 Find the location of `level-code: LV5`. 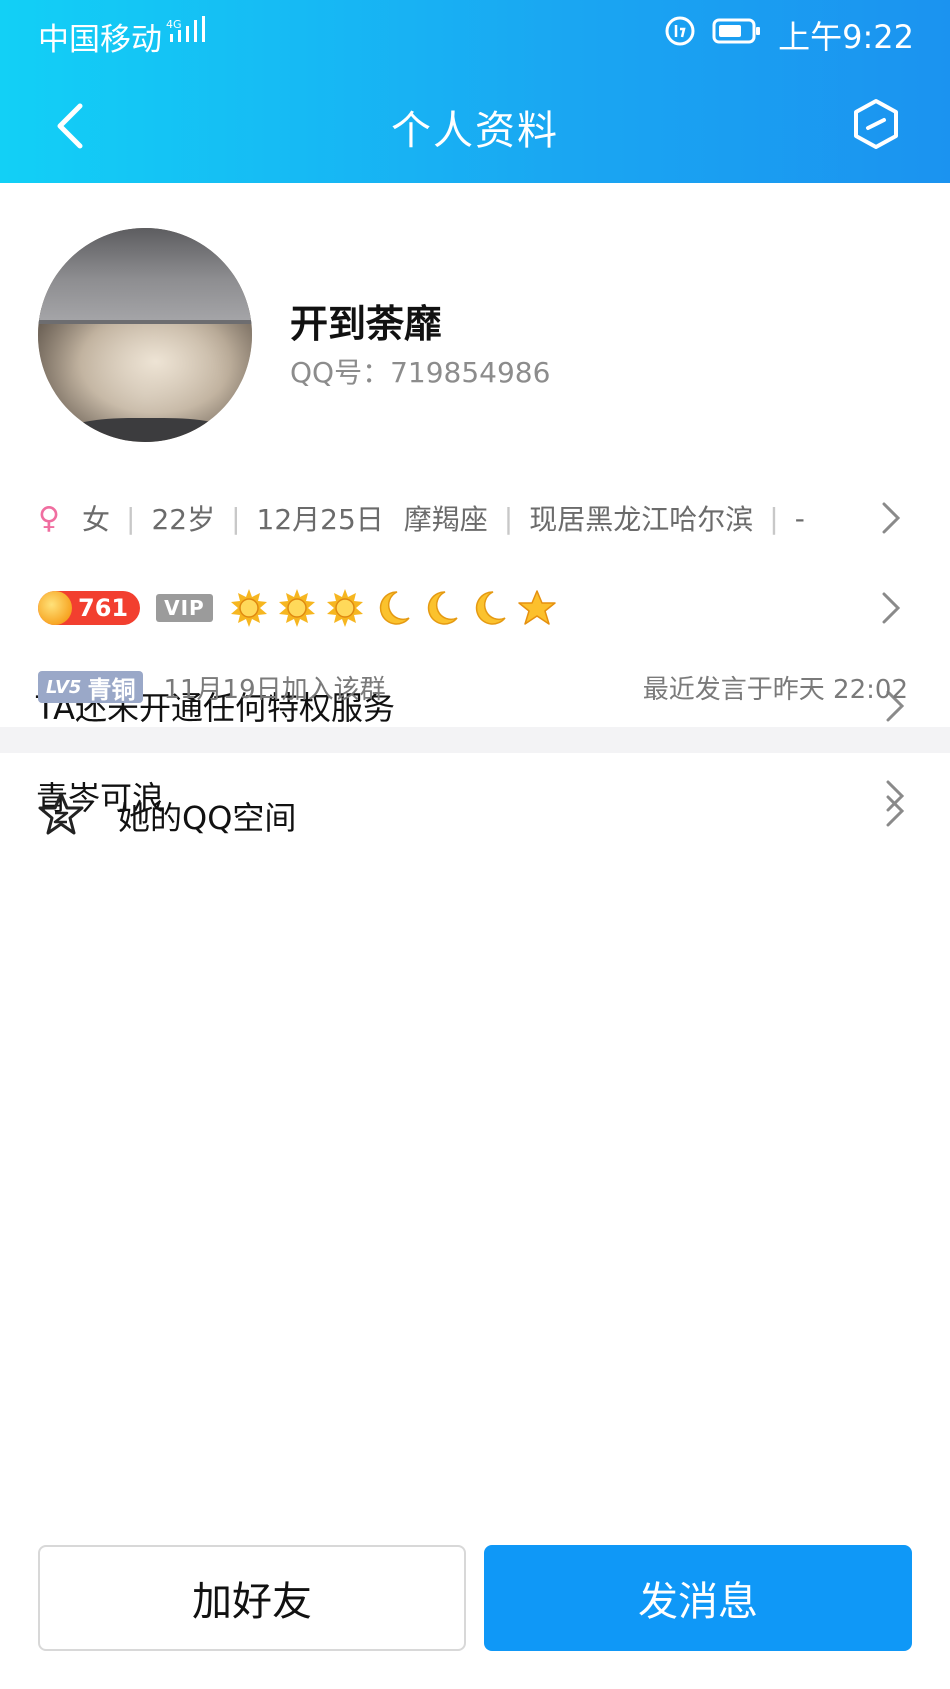

level-code: LV5 is located at coordinates (64, 687).